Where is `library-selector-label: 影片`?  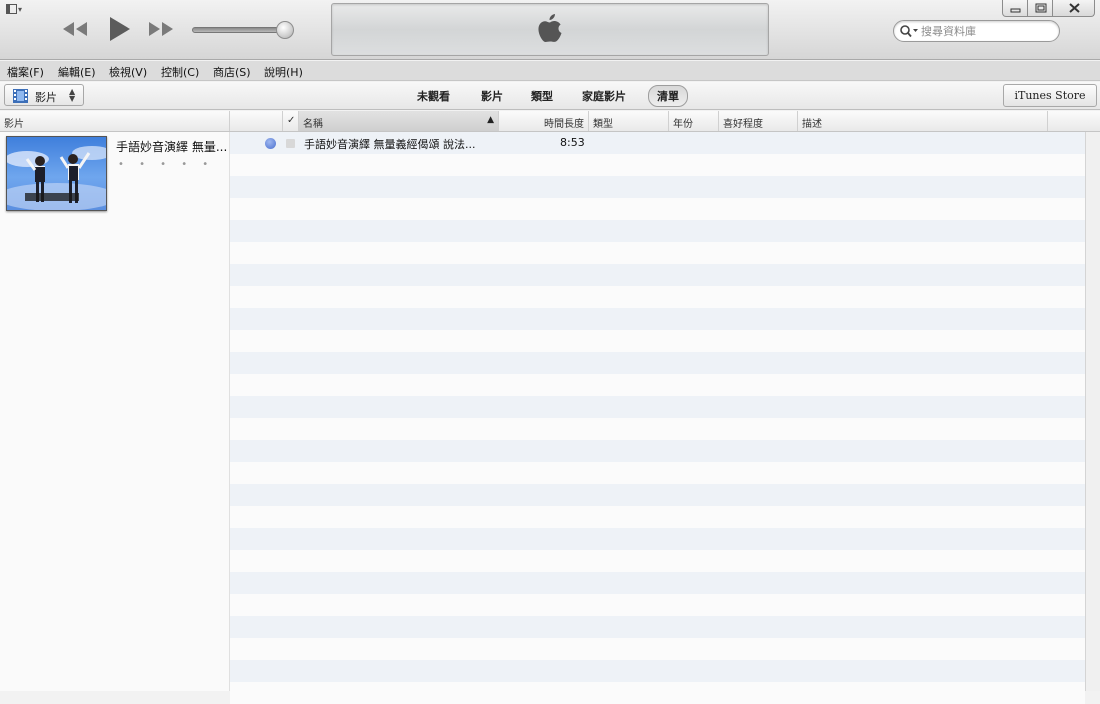 library-selector-label: 影片 is located at coordinates (46, 97).